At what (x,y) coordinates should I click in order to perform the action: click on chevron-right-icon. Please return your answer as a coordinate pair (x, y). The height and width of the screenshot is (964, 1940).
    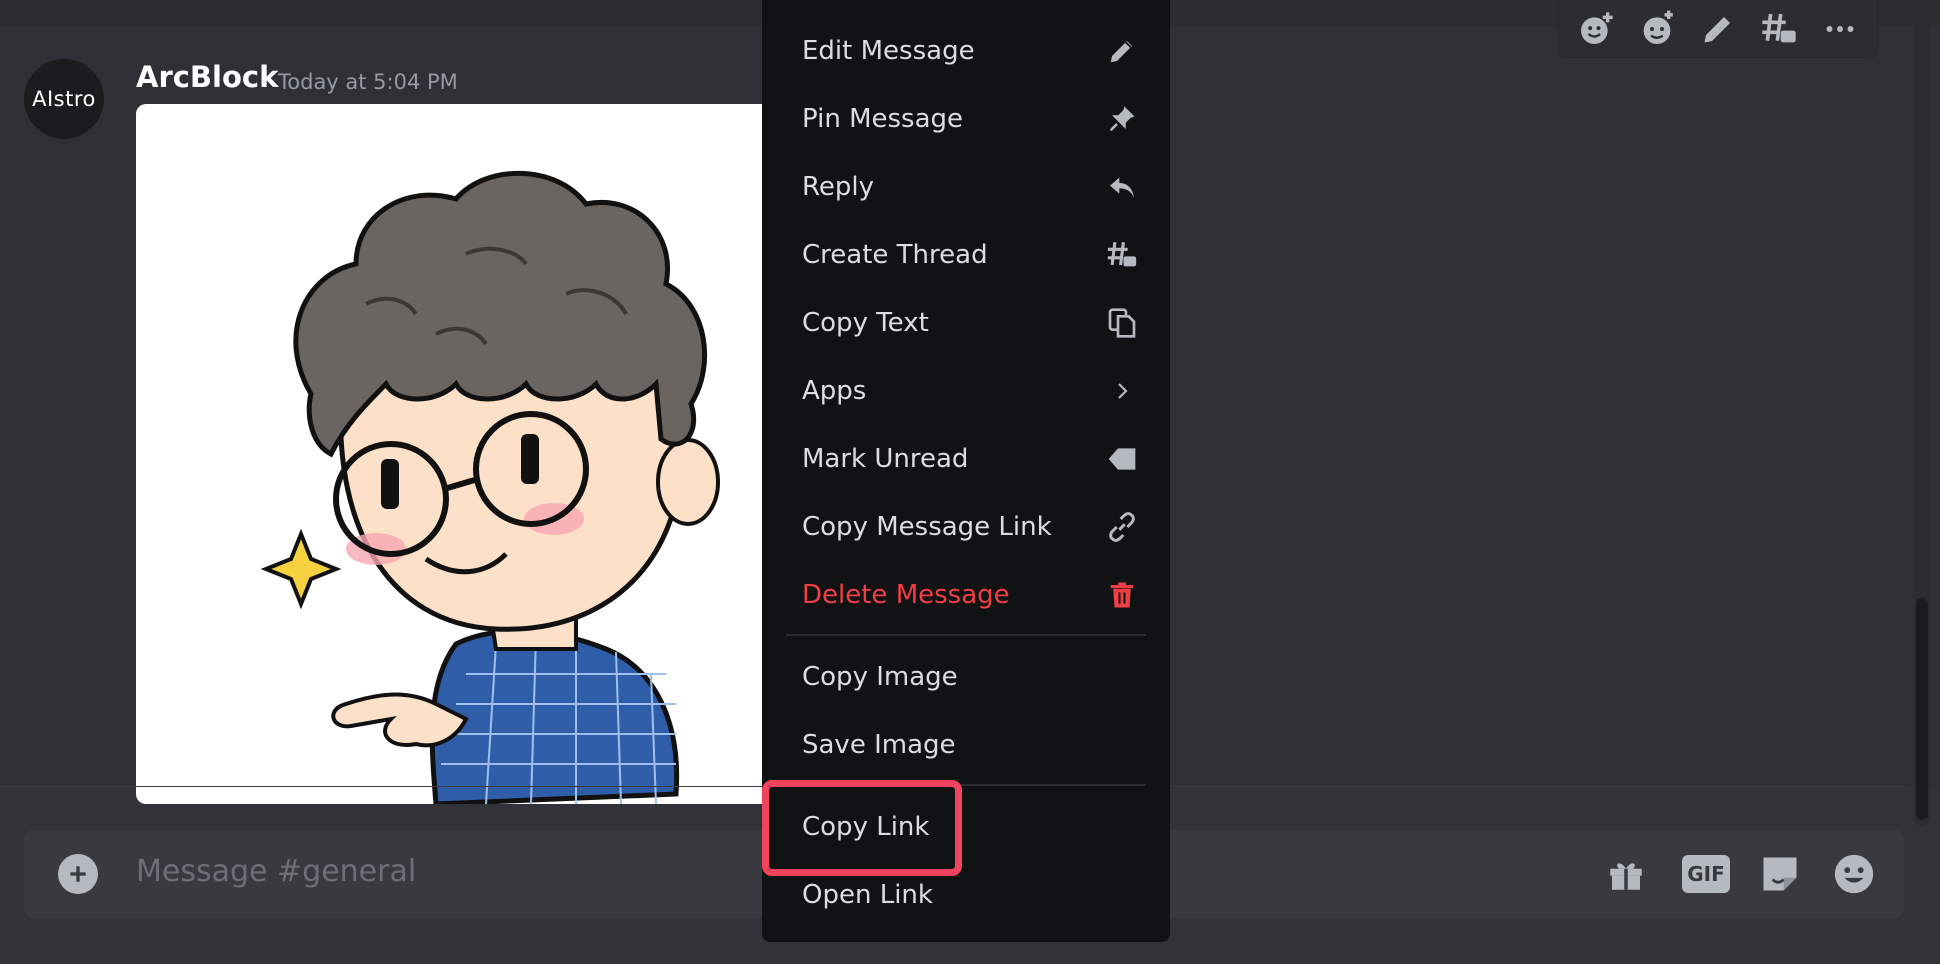
    Looking at the image, I should click on (1122, 391).